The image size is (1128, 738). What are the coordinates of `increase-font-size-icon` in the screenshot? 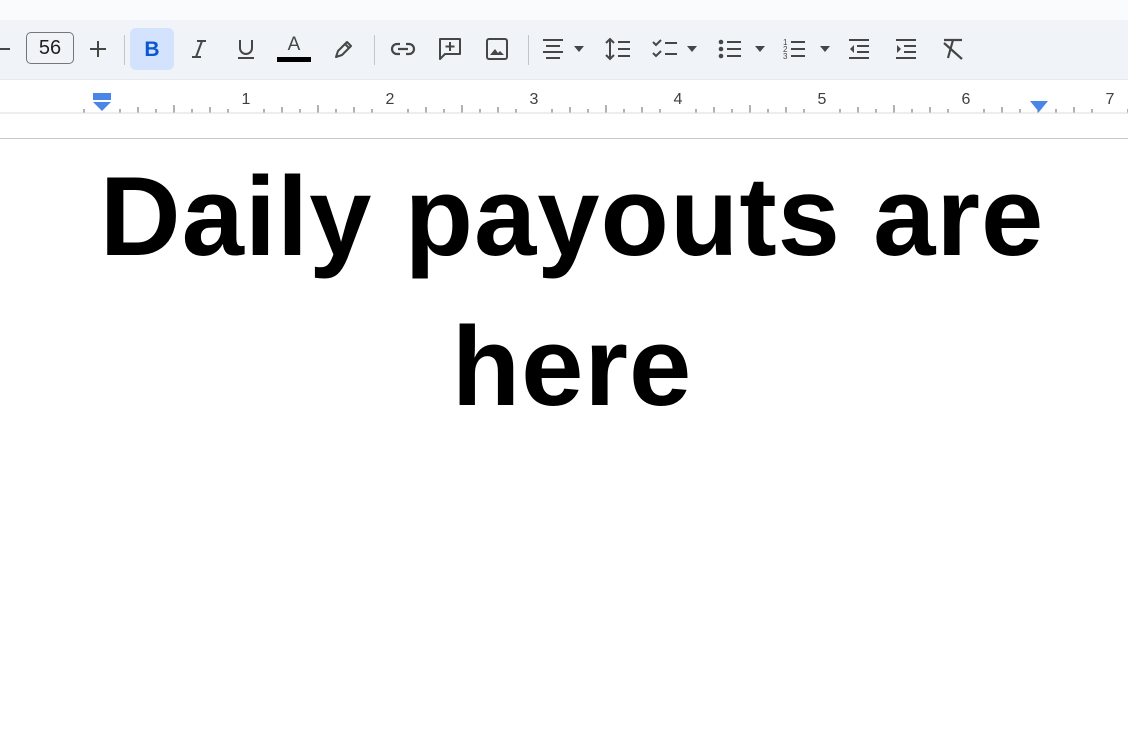 It's located at (98, 49).